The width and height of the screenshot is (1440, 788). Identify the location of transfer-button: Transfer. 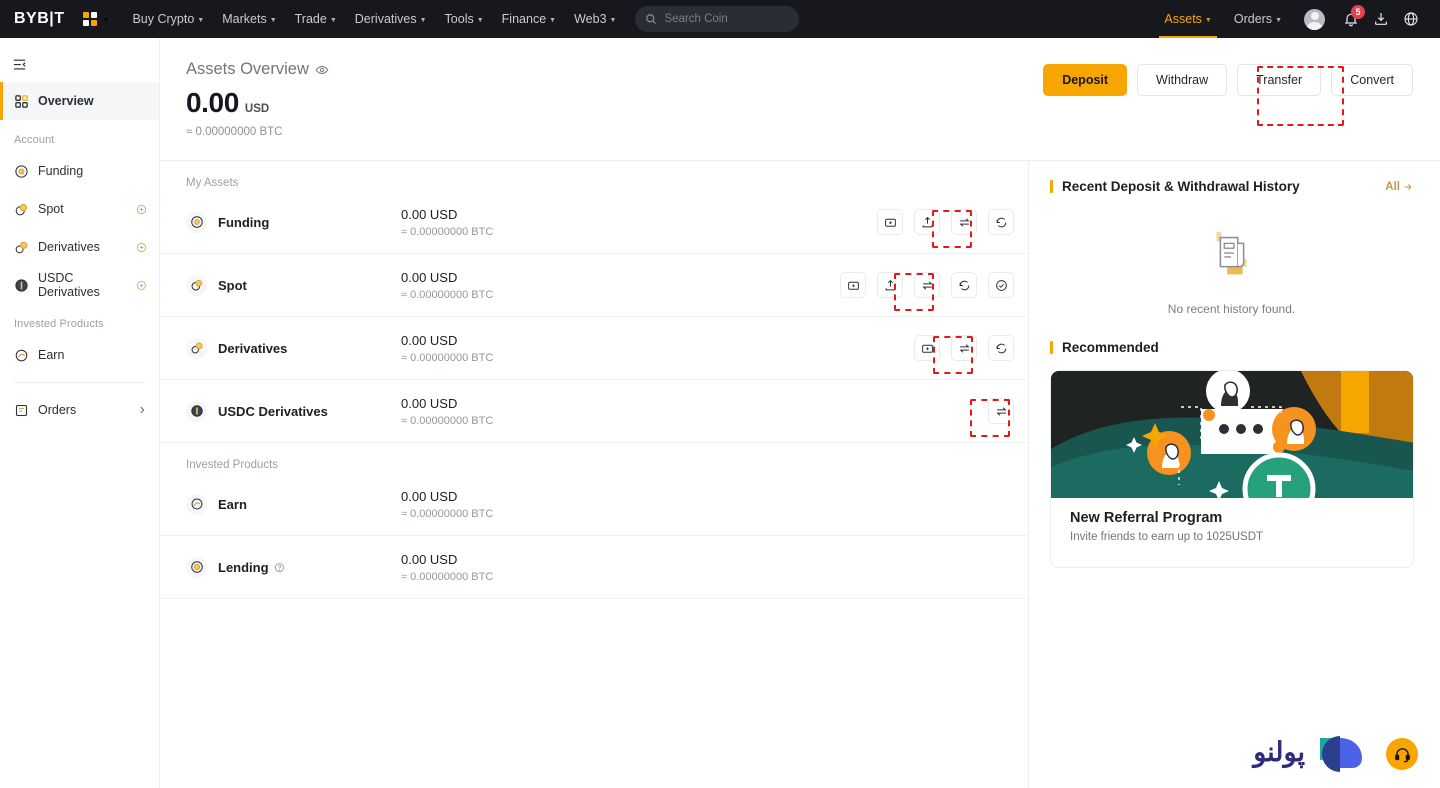
(1279, 80).